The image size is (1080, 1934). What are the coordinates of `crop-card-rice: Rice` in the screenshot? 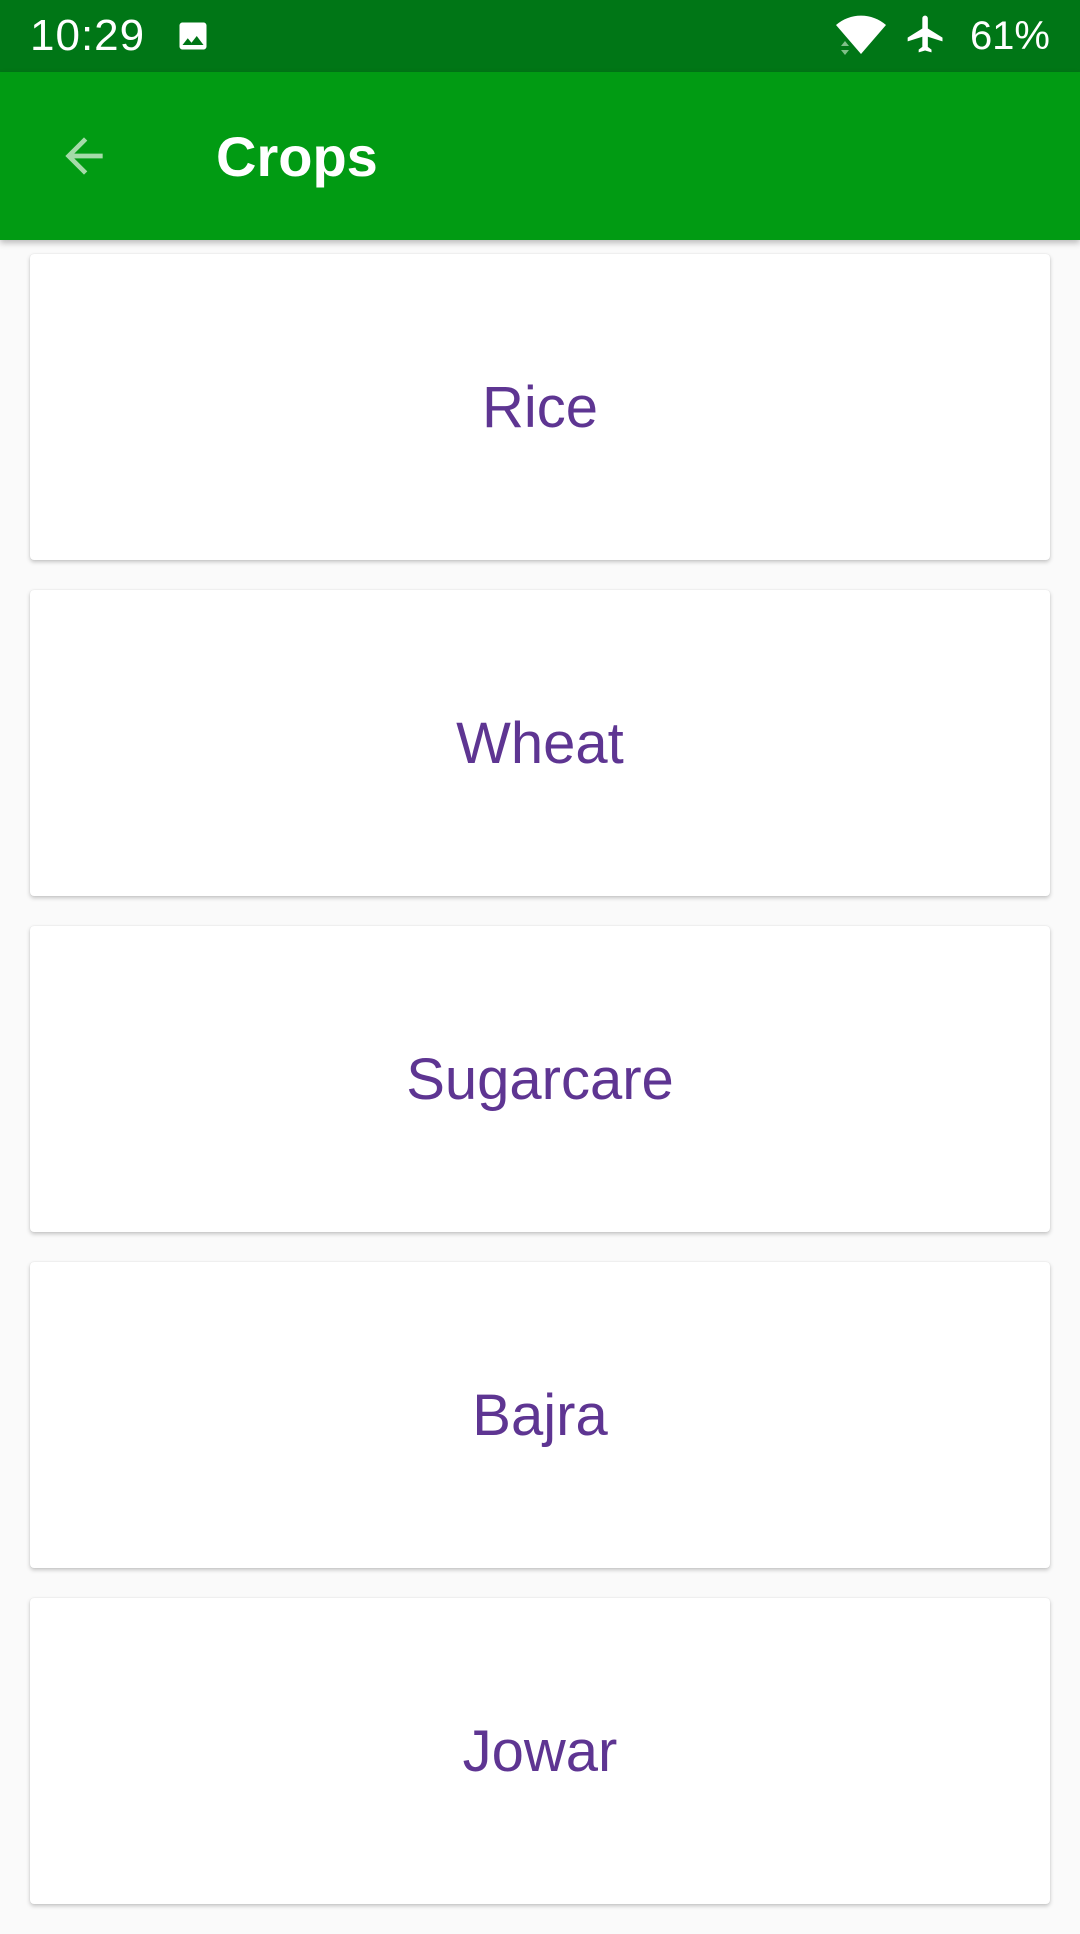 It's located at (540, 407).